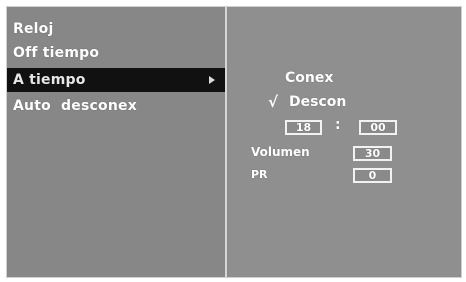 The image size is (466, 282). What do you see at coordinates (273, 102) in the screenshot?
I see `check-icon: √` at bounding box center [273, 102].